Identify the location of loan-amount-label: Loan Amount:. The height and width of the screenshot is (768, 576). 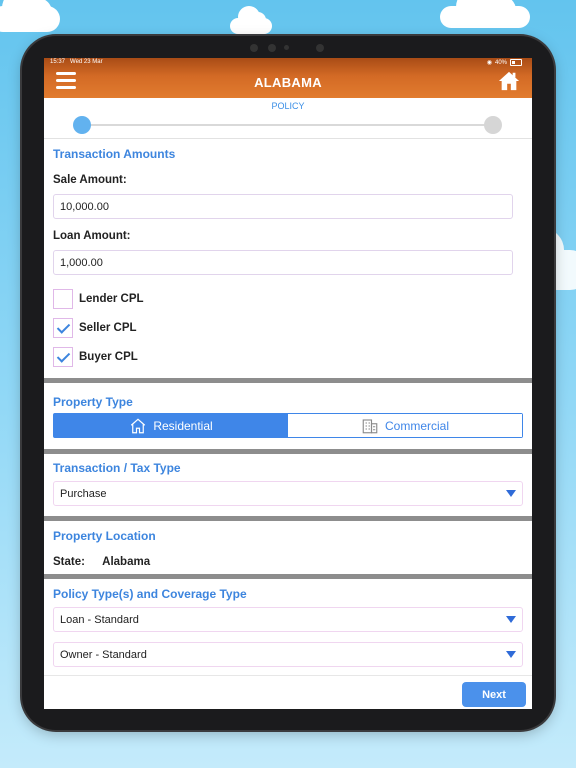
(92, 236).